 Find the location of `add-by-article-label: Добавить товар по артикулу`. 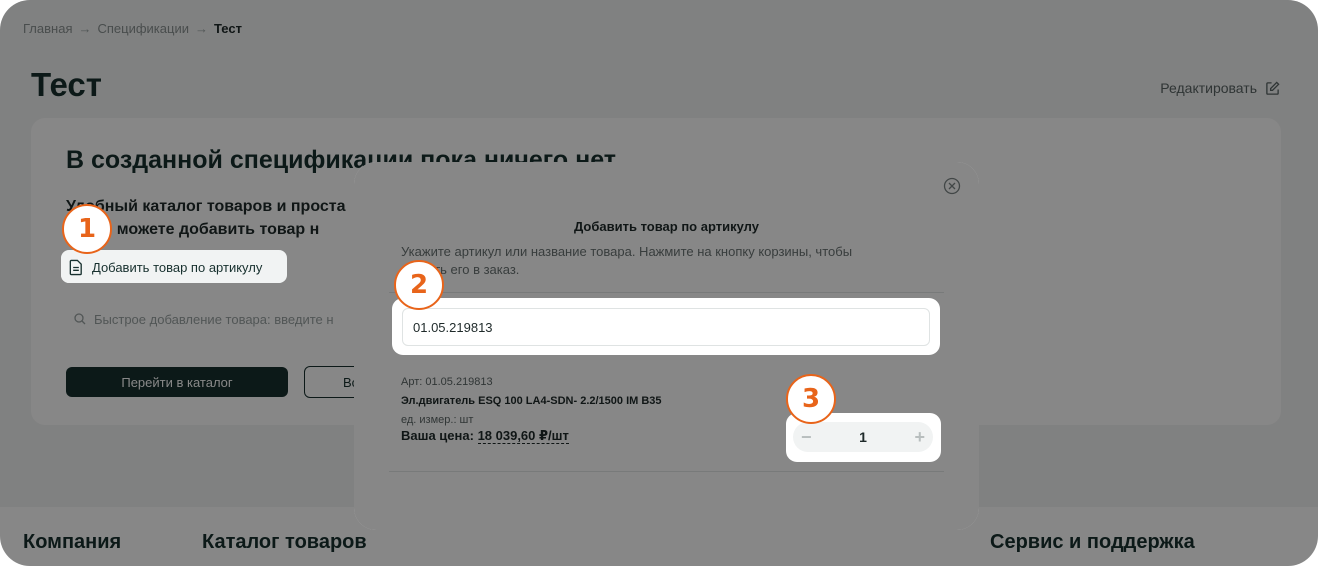

add-by-article-label: Добавить товар по артикулу is located at coordinates (177, 267).